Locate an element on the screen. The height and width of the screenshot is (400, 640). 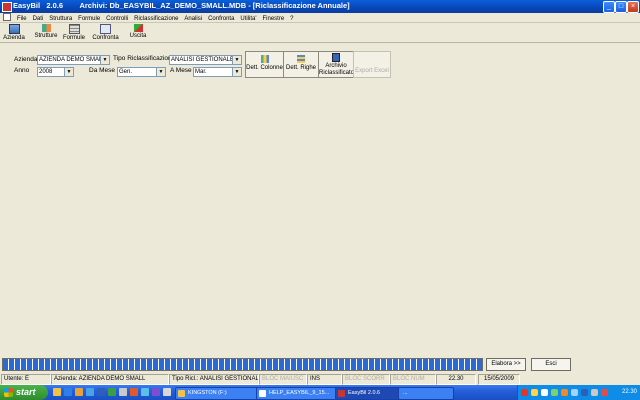
tray-app-icon is located at coordinates (594, 392).